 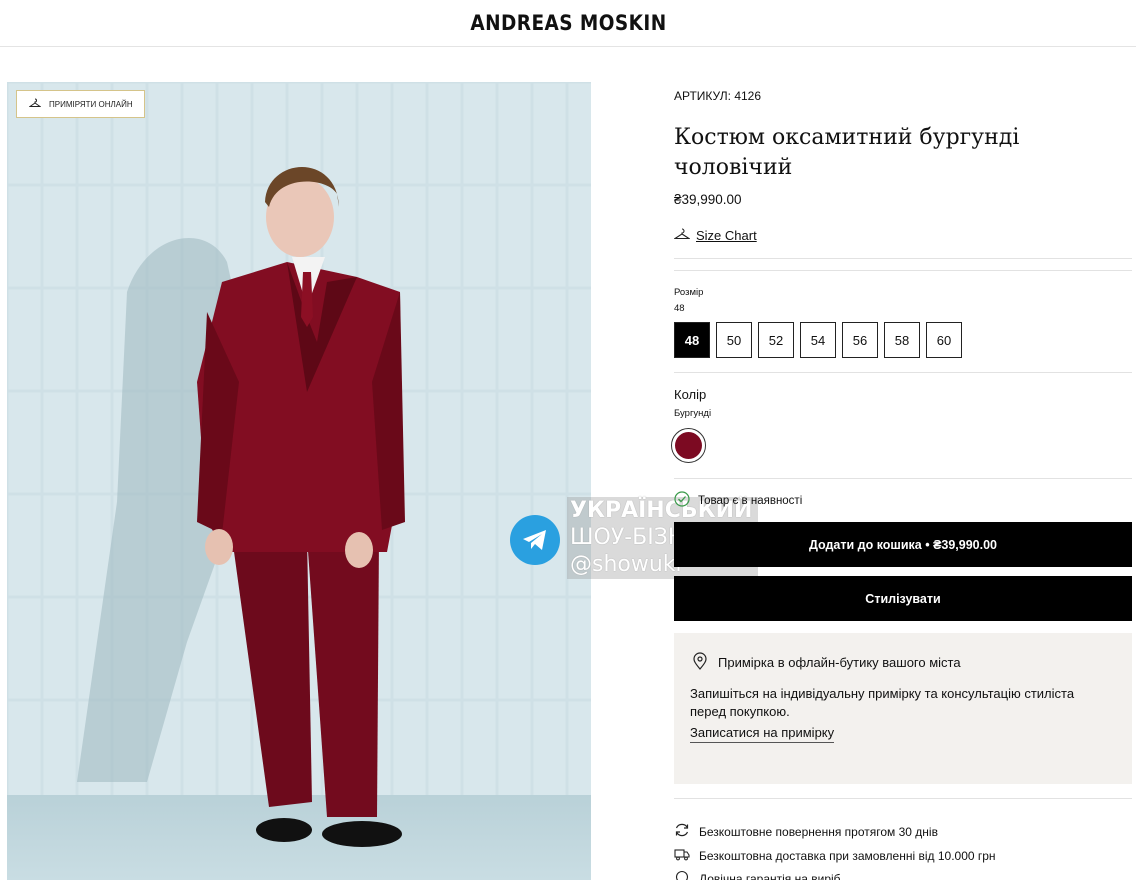 I want to click on size-chart-label: Size Chart, so click(x=726, y=235).